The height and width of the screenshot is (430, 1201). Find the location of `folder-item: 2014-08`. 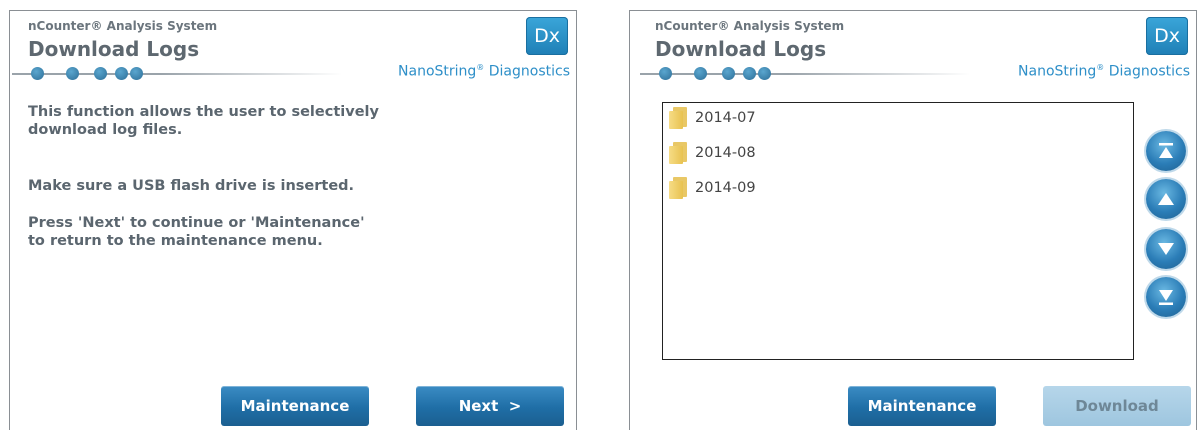

folder-item: 2014-08 is located at coordinates (712, 153).